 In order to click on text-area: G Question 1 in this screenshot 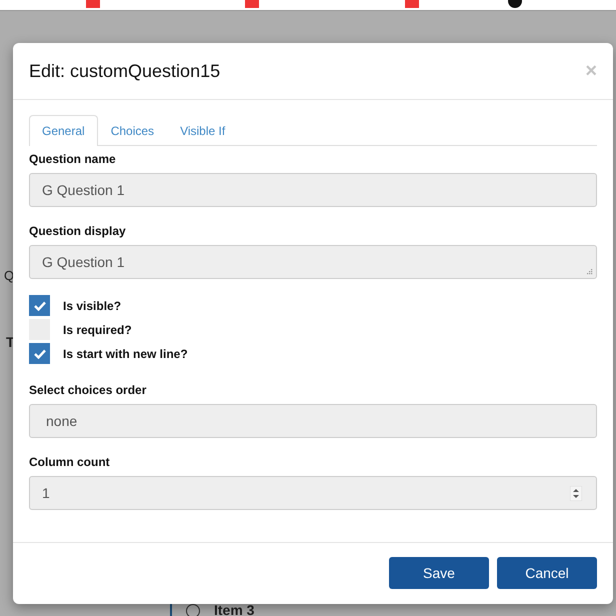, I will do `click(313, 262)`.